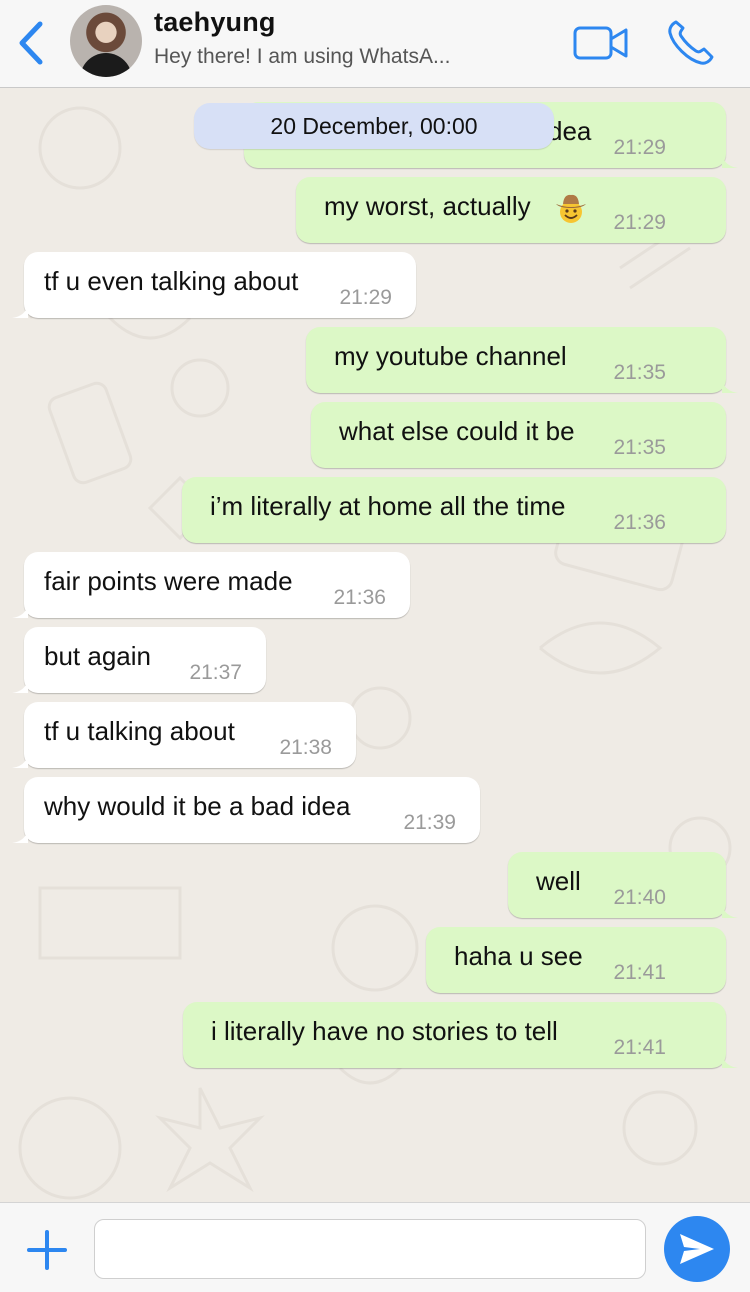  I want to click on plus-icon, so click(47, 1250).